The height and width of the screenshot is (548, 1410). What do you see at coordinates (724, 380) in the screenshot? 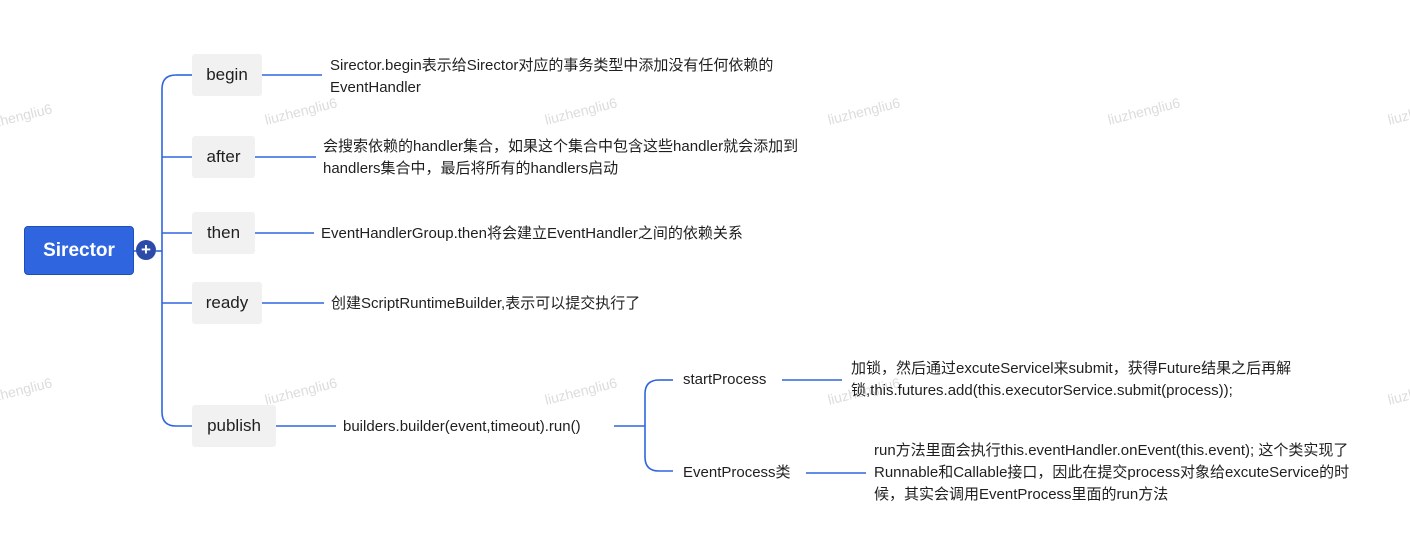
I see `child-node-startprocess: startProcess` at bounding box center [724, 380].